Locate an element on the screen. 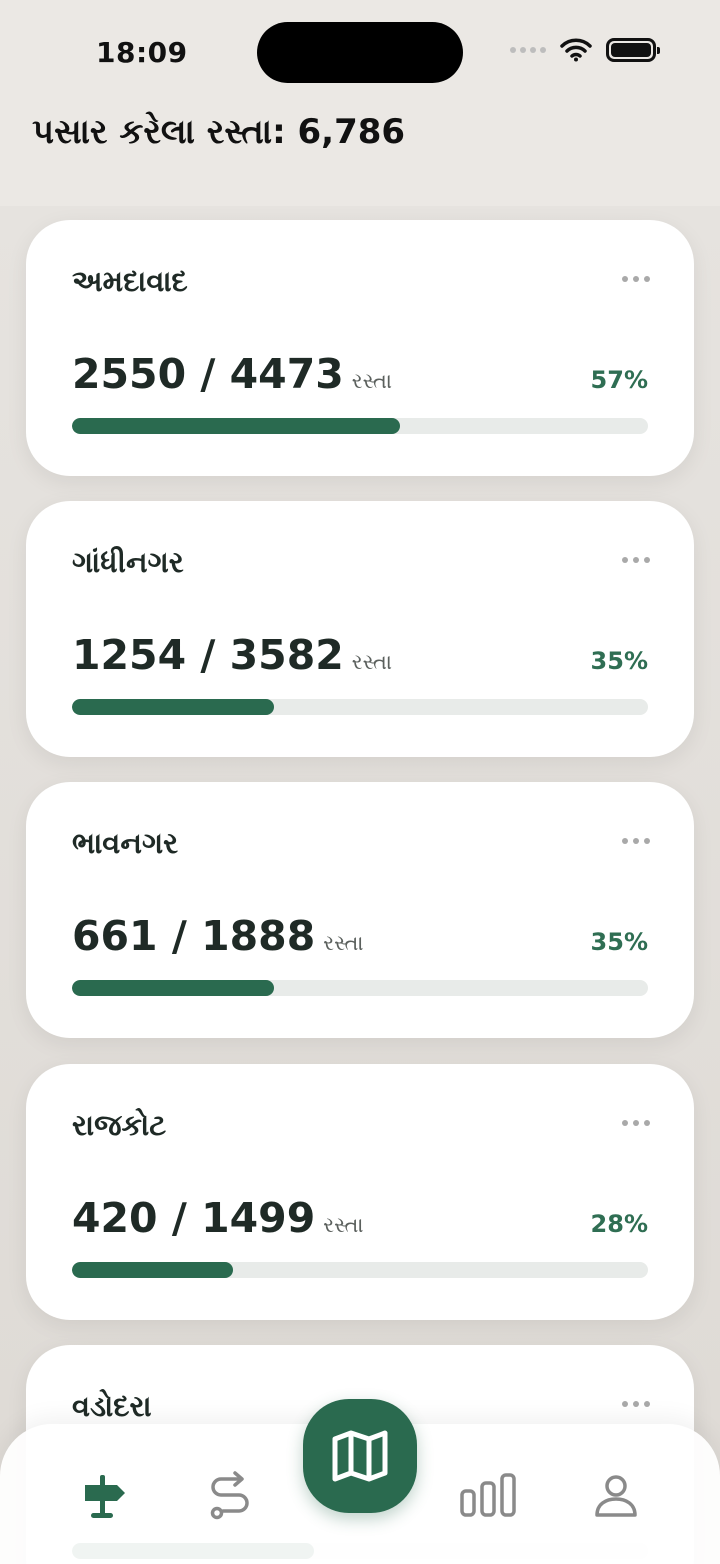 The image size is (720, 1564). dynamic-island is located at coordinates (360, 52).